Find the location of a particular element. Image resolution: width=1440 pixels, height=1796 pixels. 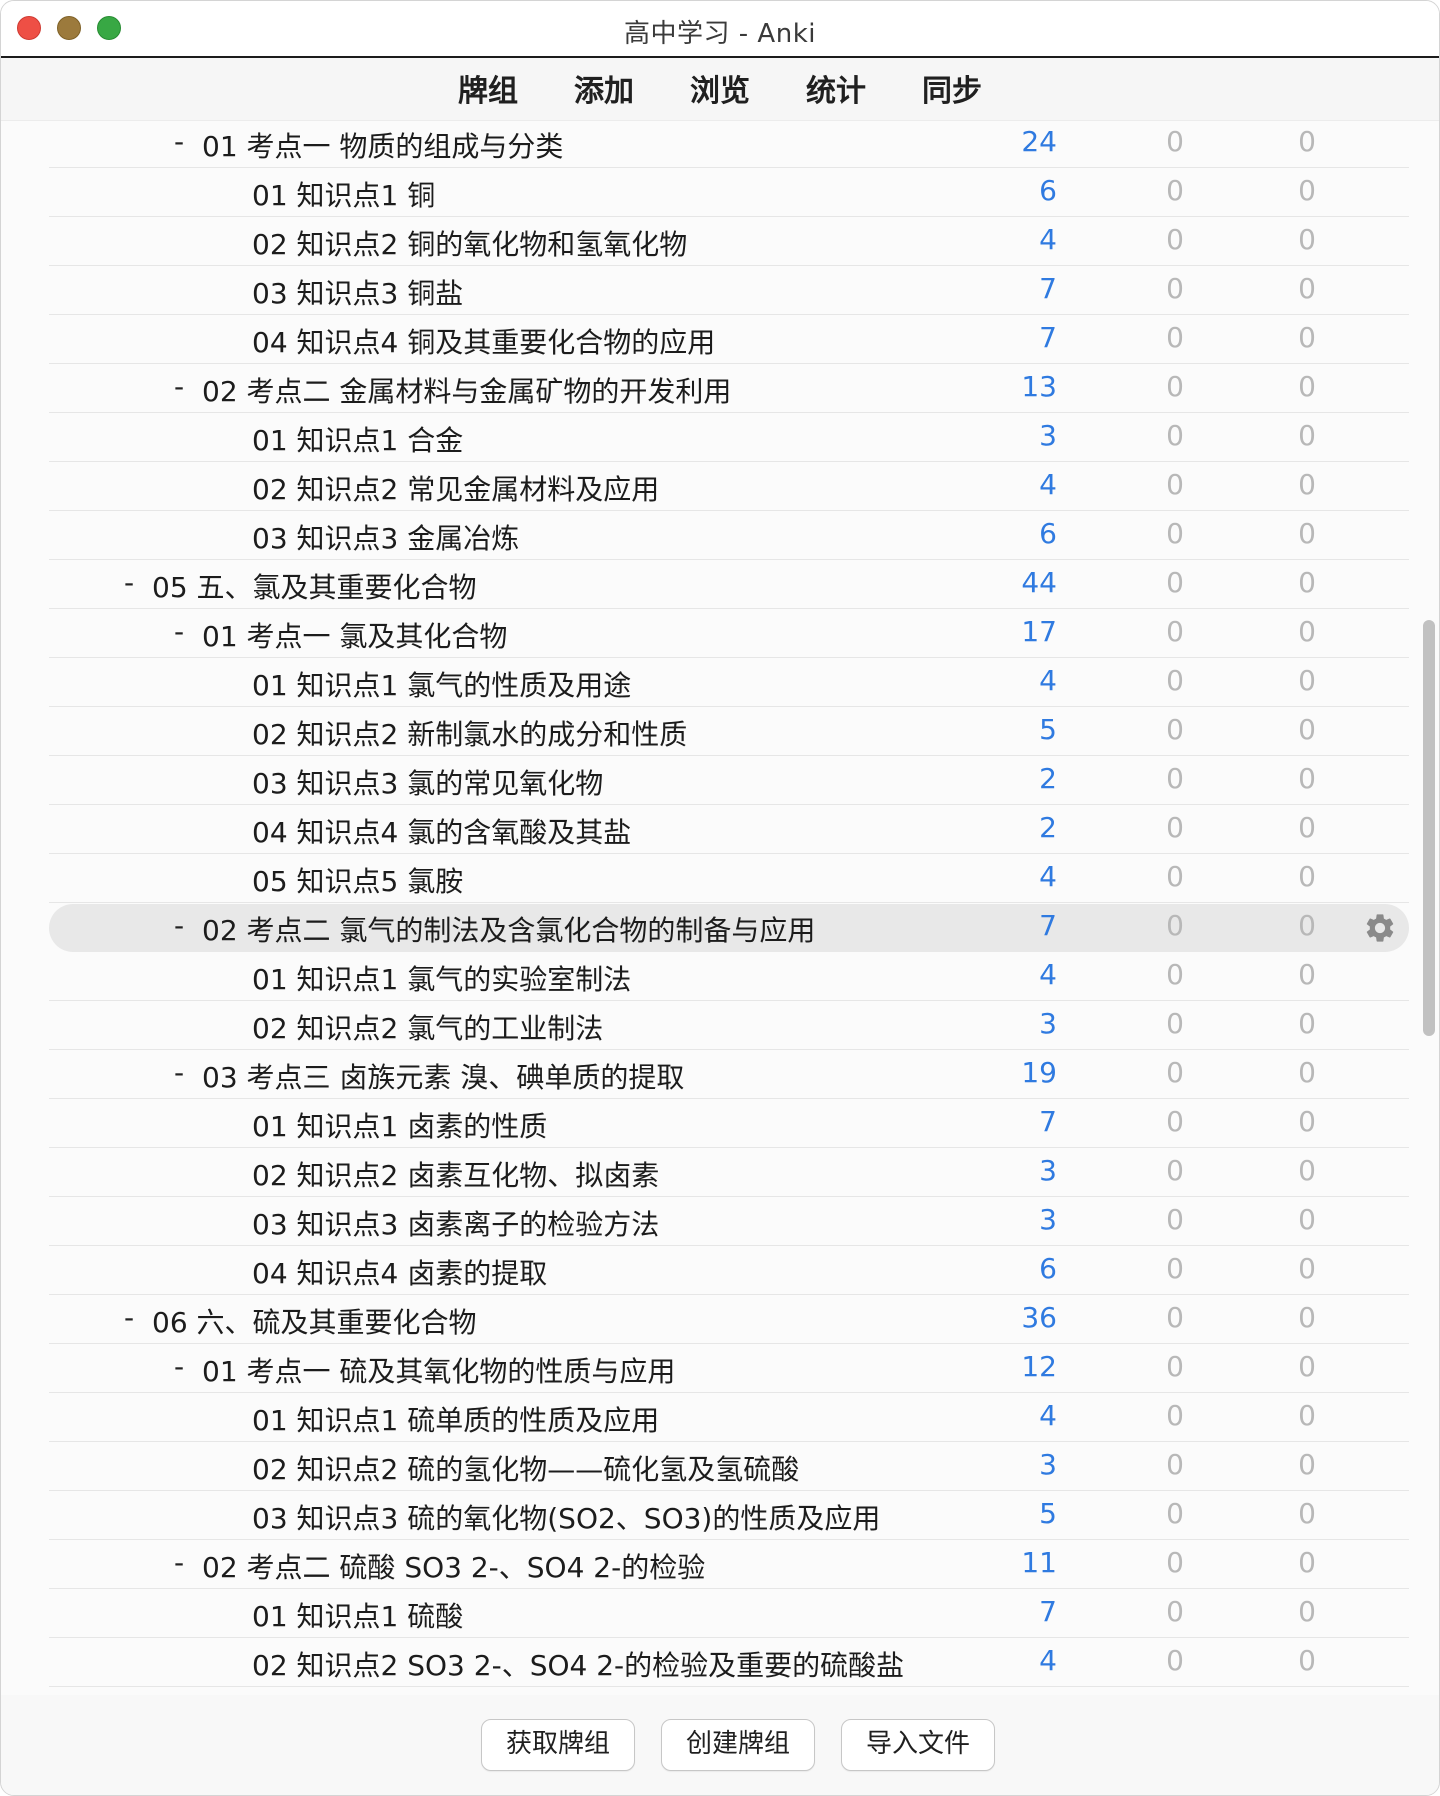

deck-row: 03 知识点3 氯的常见氧化物 2 0 0 is located at coordinates (729, 781).